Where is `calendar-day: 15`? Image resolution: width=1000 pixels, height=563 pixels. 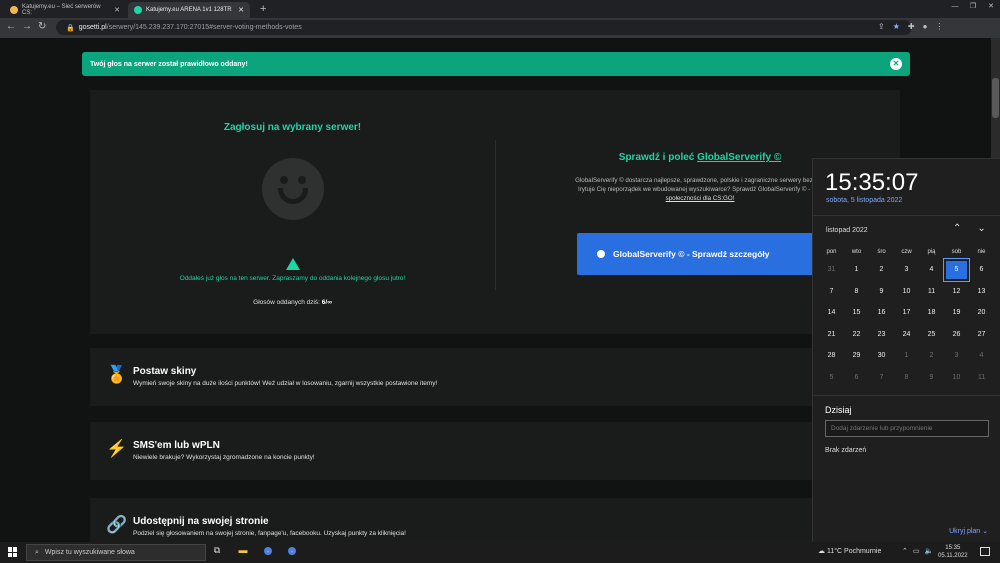 calendar-day: 15 is located at coordinates (856, 313).